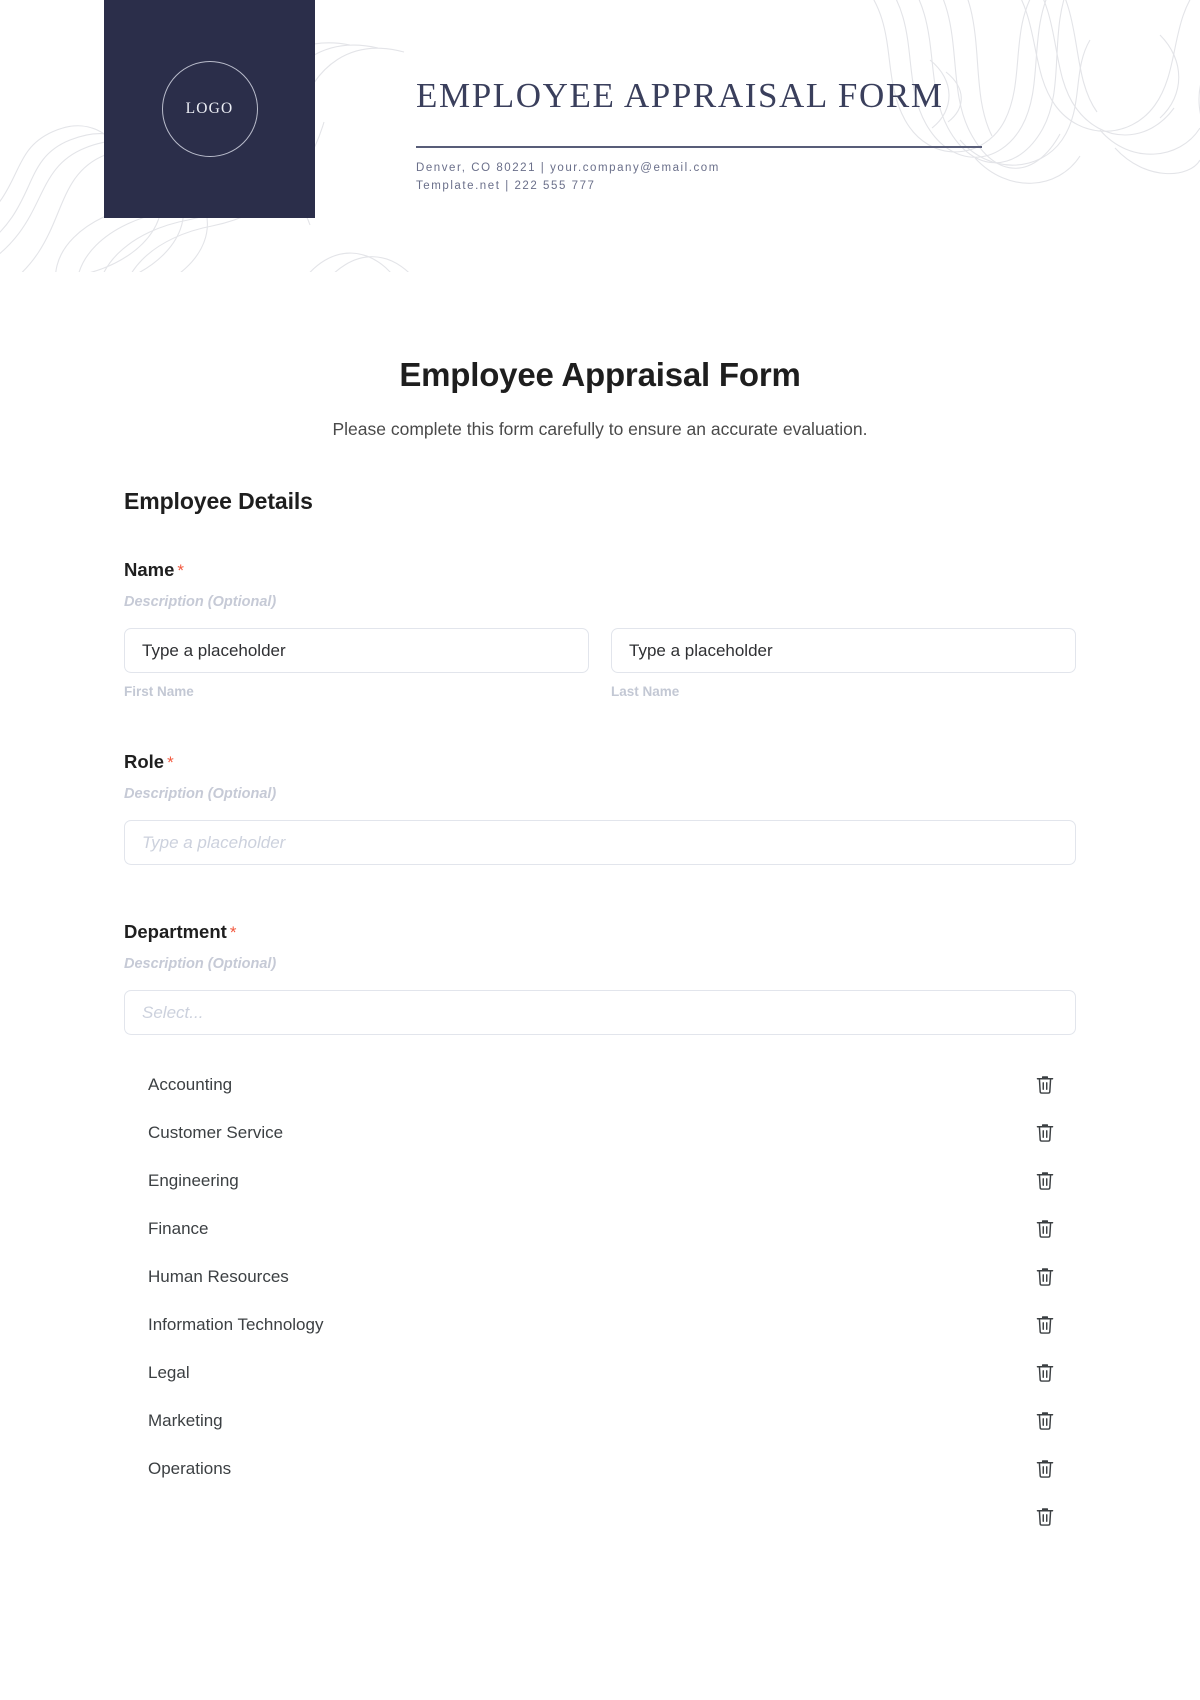 Image resolution: width=1200 pixels, height=1700 pixels. Describe the element at coordinates (600, 1469) in the screenshot. I see `department-option-row: Operations` at that location.